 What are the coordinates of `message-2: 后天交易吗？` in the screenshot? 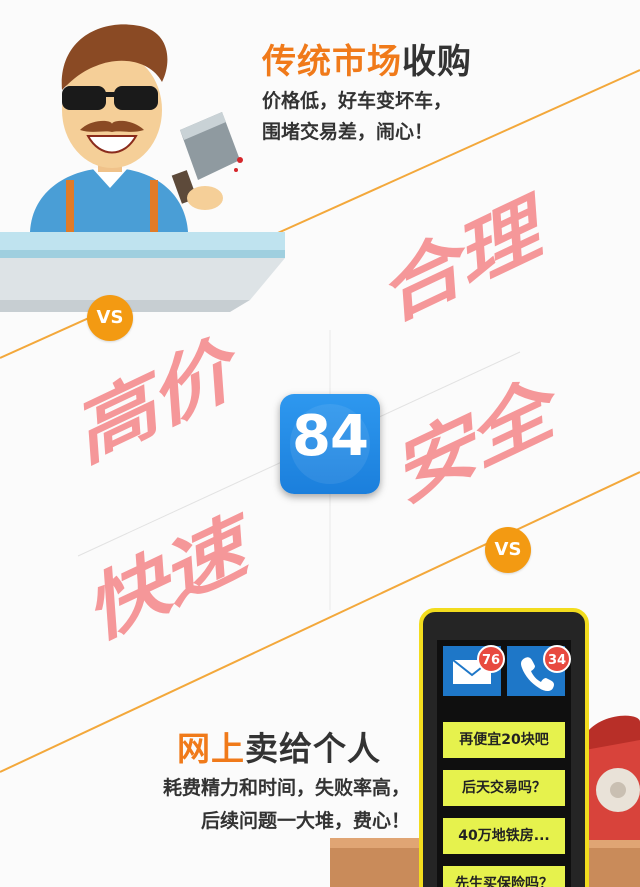 It's located at (504, 788).